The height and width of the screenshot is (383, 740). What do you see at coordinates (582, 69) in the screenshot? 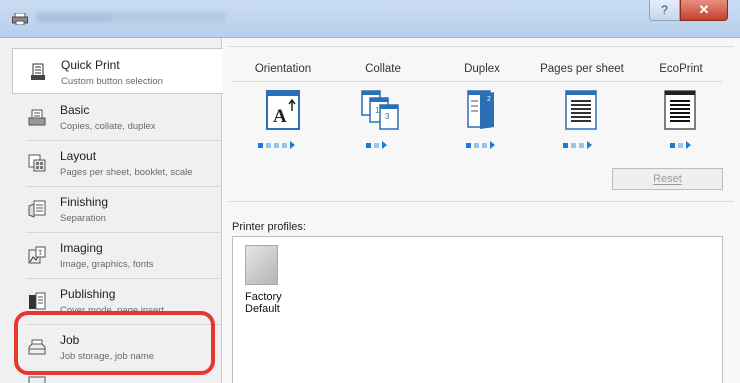
I see `column-header-pages-per-sheet: Pages per sheet` at bounding box center [582, 69].